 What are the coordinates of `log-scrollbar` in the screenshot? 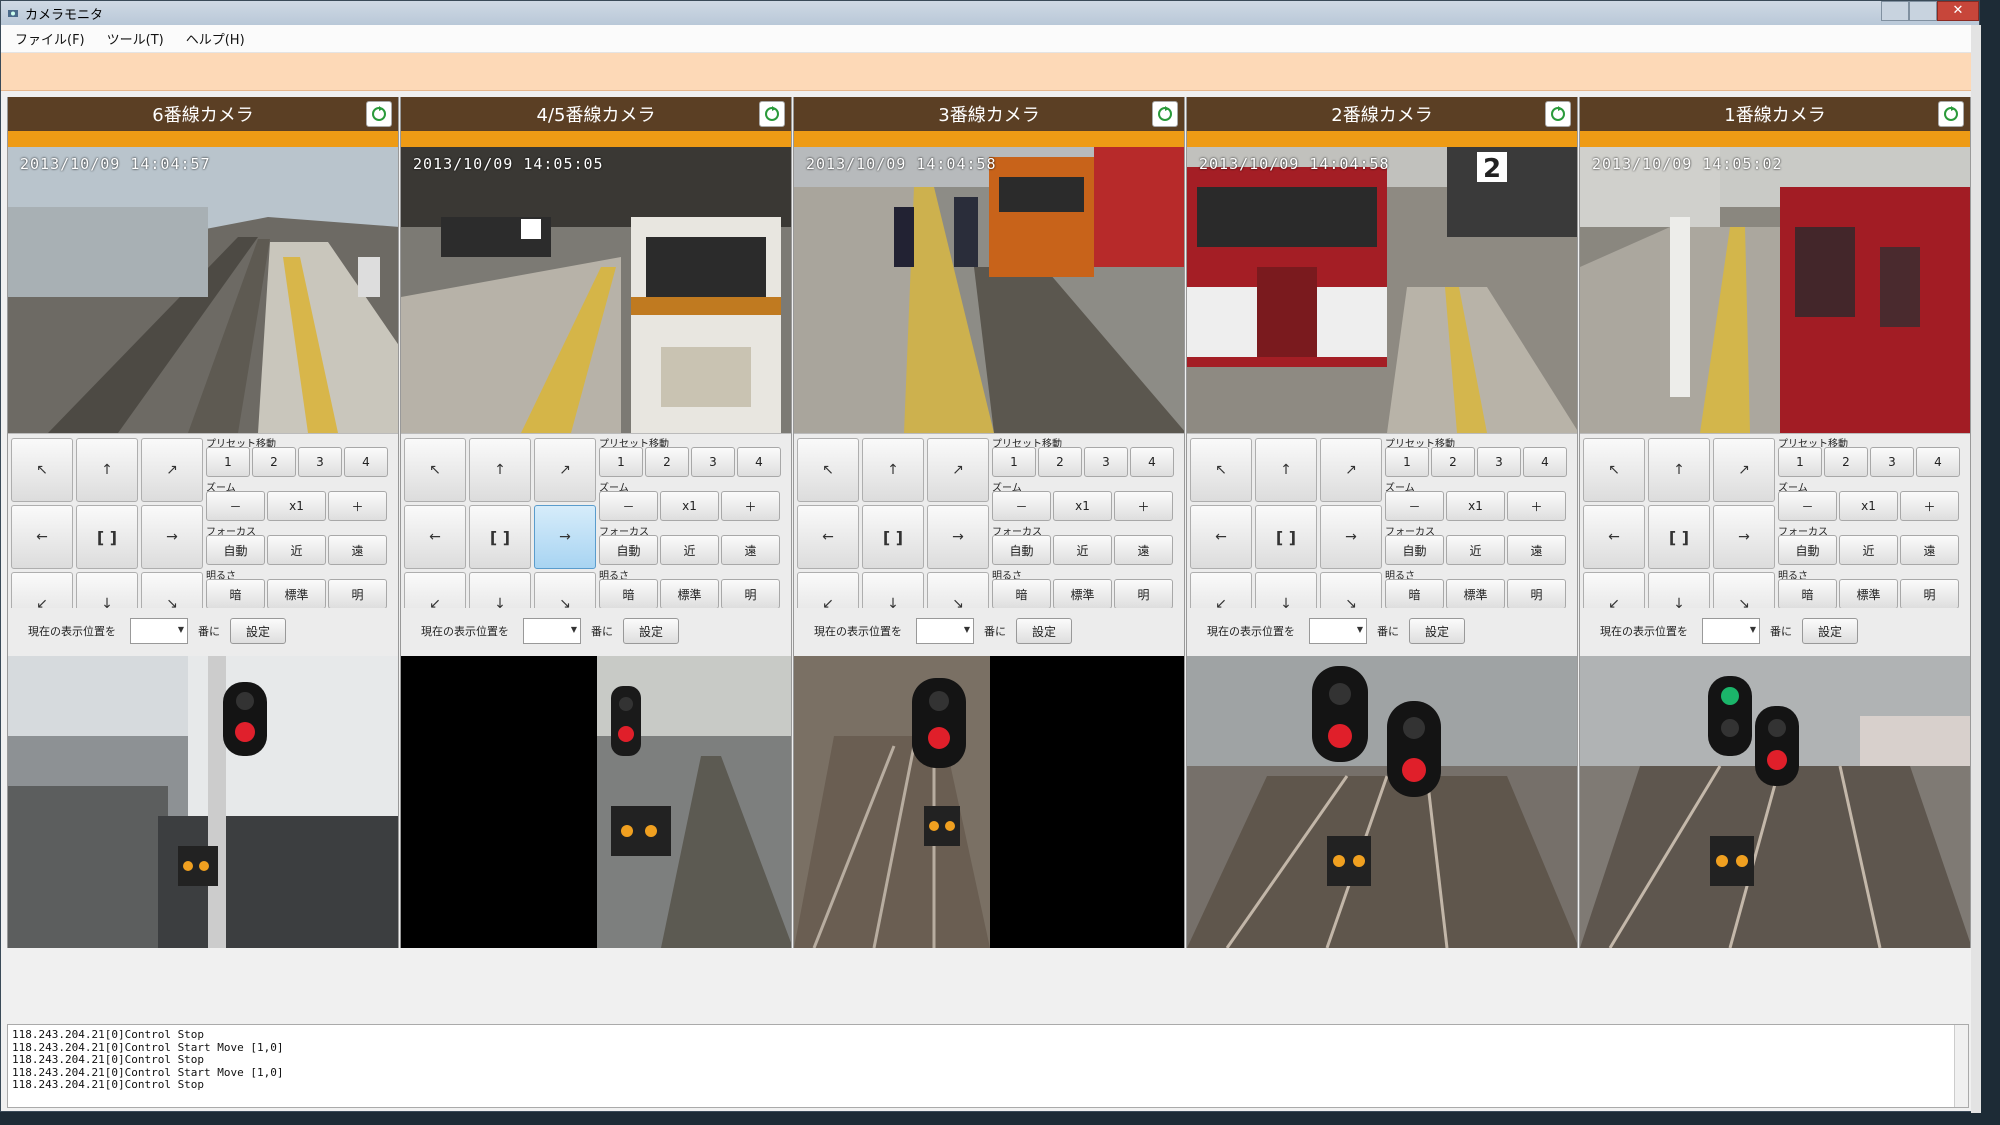 It's located at (1961, 1066).